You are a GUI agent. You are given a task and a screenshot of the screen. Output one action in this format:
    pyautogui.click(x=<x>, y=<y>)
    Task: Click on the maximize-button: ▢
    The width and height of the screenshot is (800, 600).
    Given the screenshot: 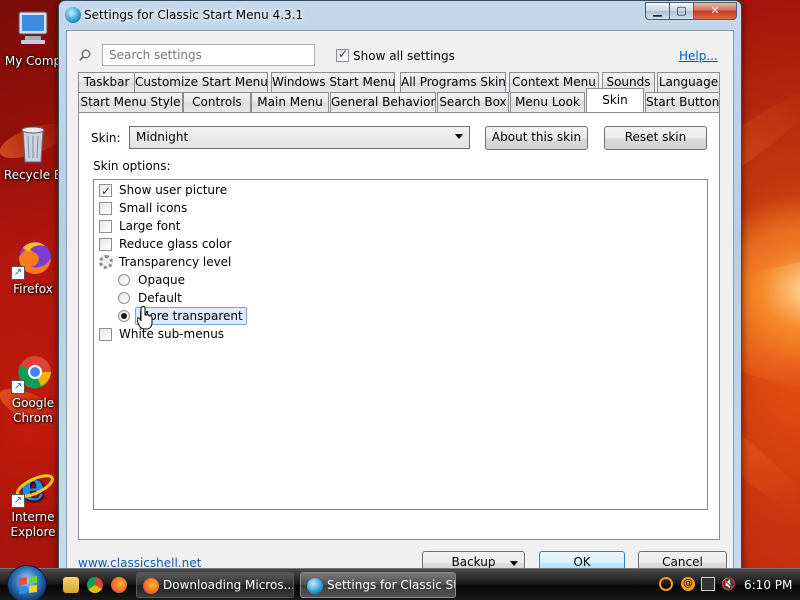 What is the action you would take?
    pyautogui.click(x=681, y=11)
    